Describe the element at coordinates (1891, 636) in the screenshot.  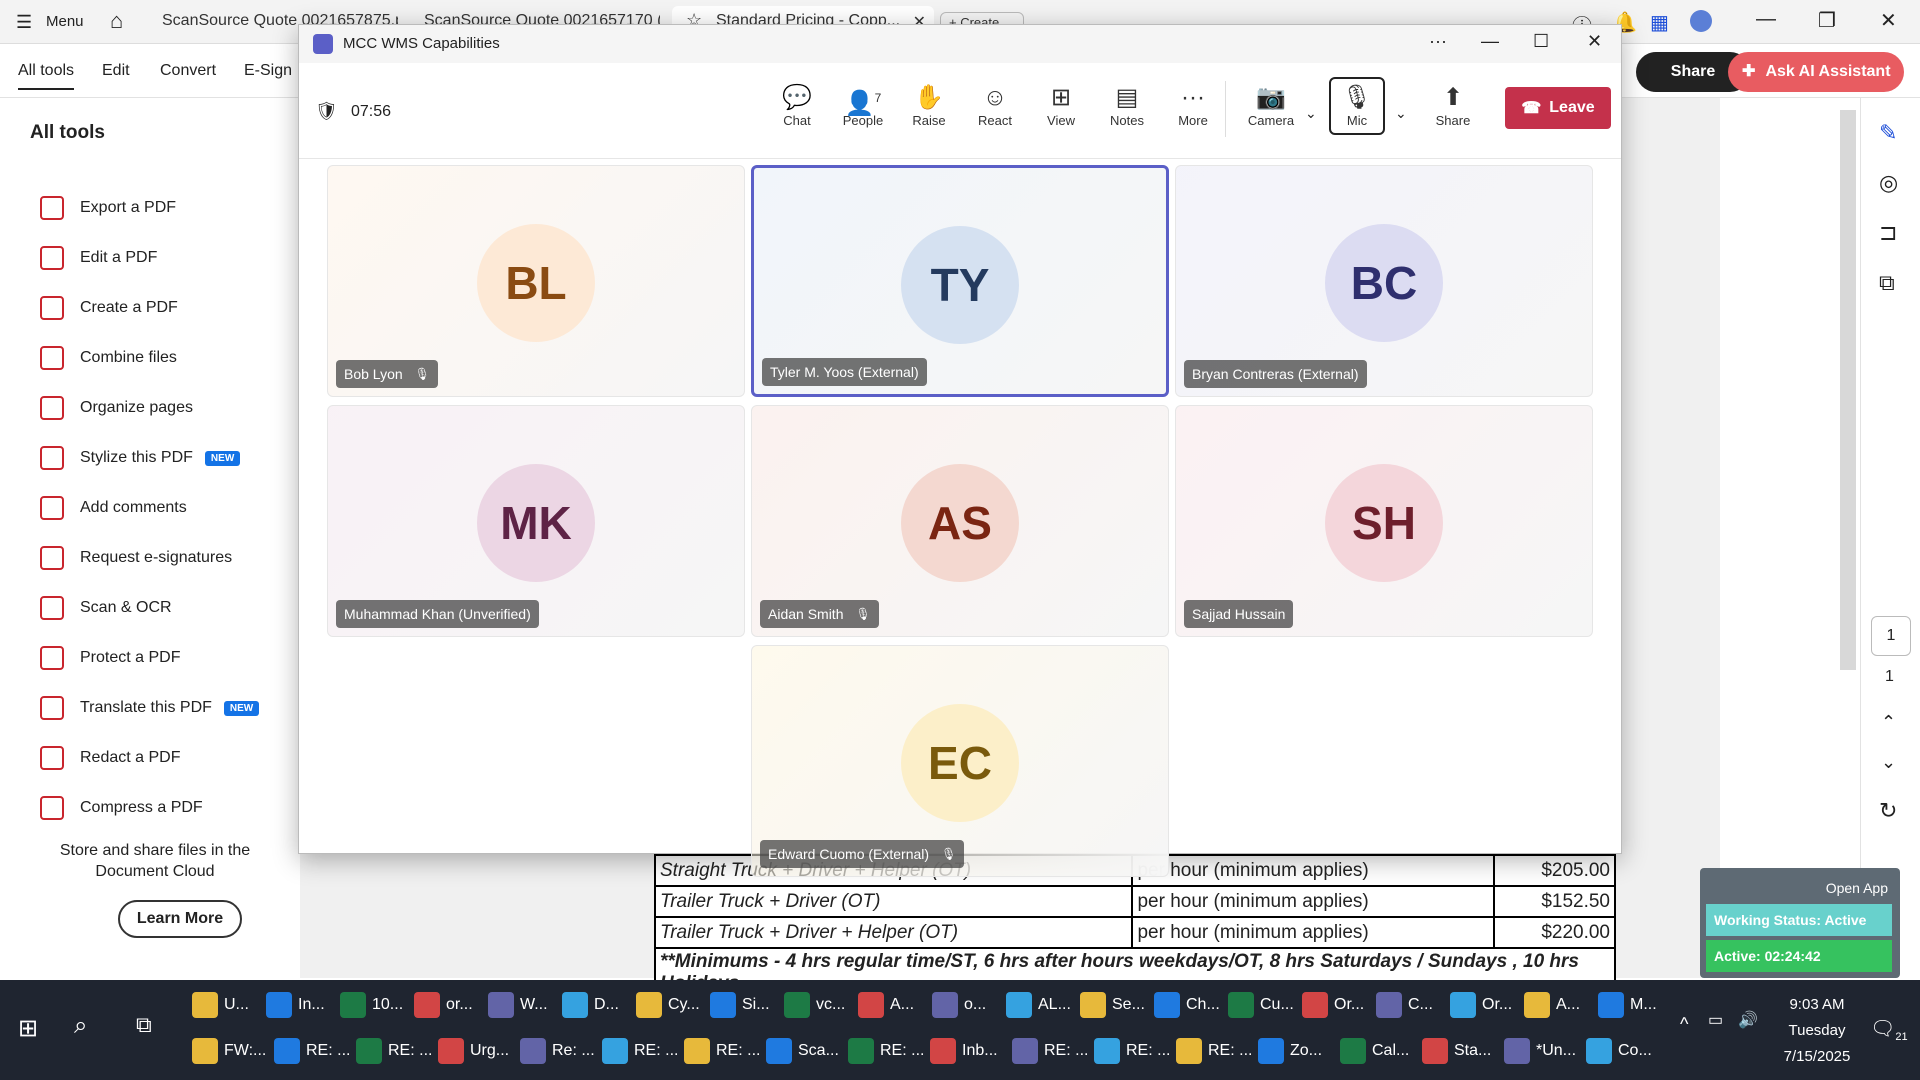
I see `page-number-input: 1` at that location.